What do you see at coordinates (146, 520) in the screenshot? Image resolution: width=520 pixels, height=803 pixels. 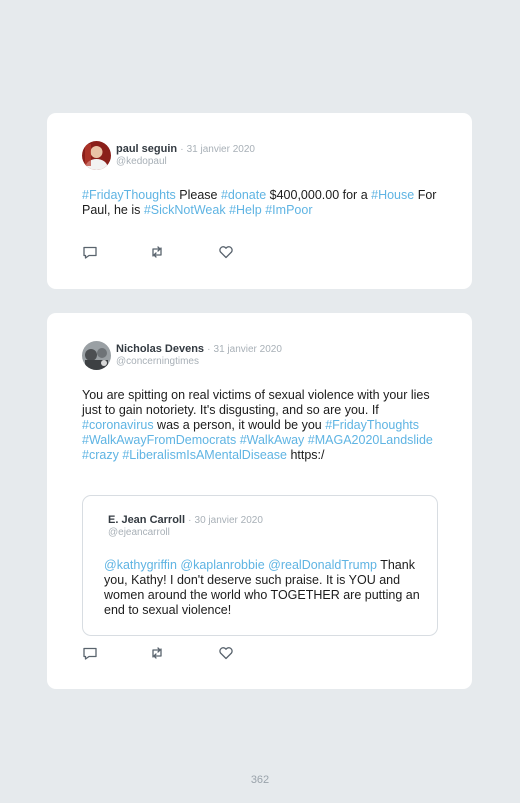 I see `quote-author-name: E. Jean Carroll` at bounding box center [146, 520].